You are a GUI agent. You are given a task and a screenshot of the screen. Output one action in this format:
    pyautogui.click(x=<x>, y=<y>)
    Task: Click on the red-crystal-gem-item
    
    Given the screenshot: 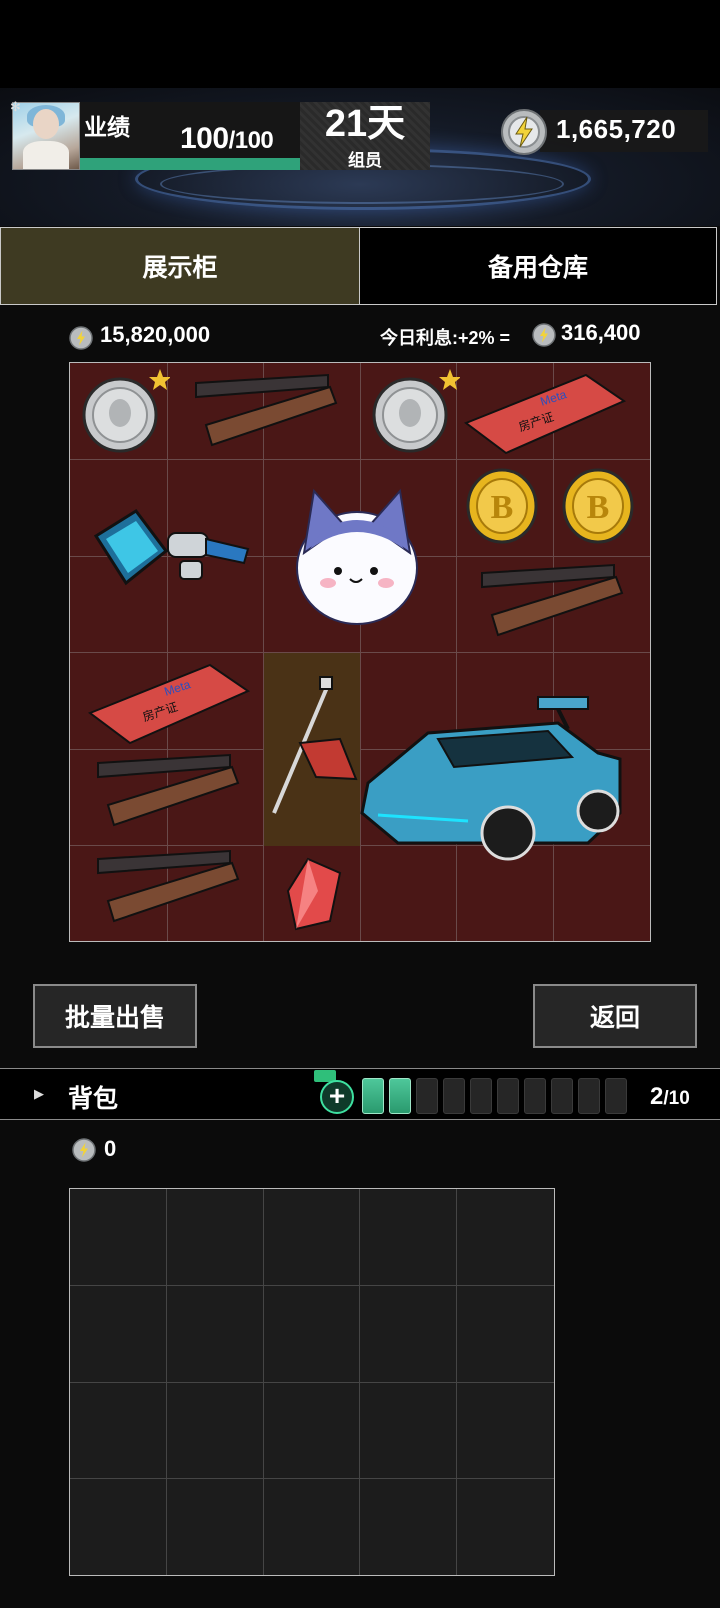 What is the action you would take?
    pyautogui.click(x=313, y=895)
    